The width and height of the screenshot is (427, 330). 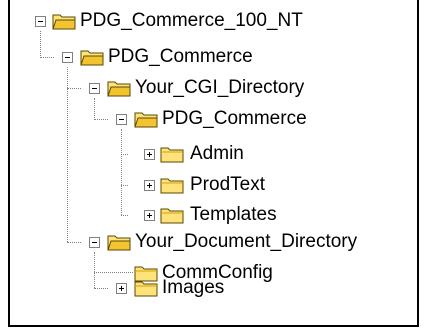 I want to click on tree-item-label: Templates, so click(x=233, y=215).